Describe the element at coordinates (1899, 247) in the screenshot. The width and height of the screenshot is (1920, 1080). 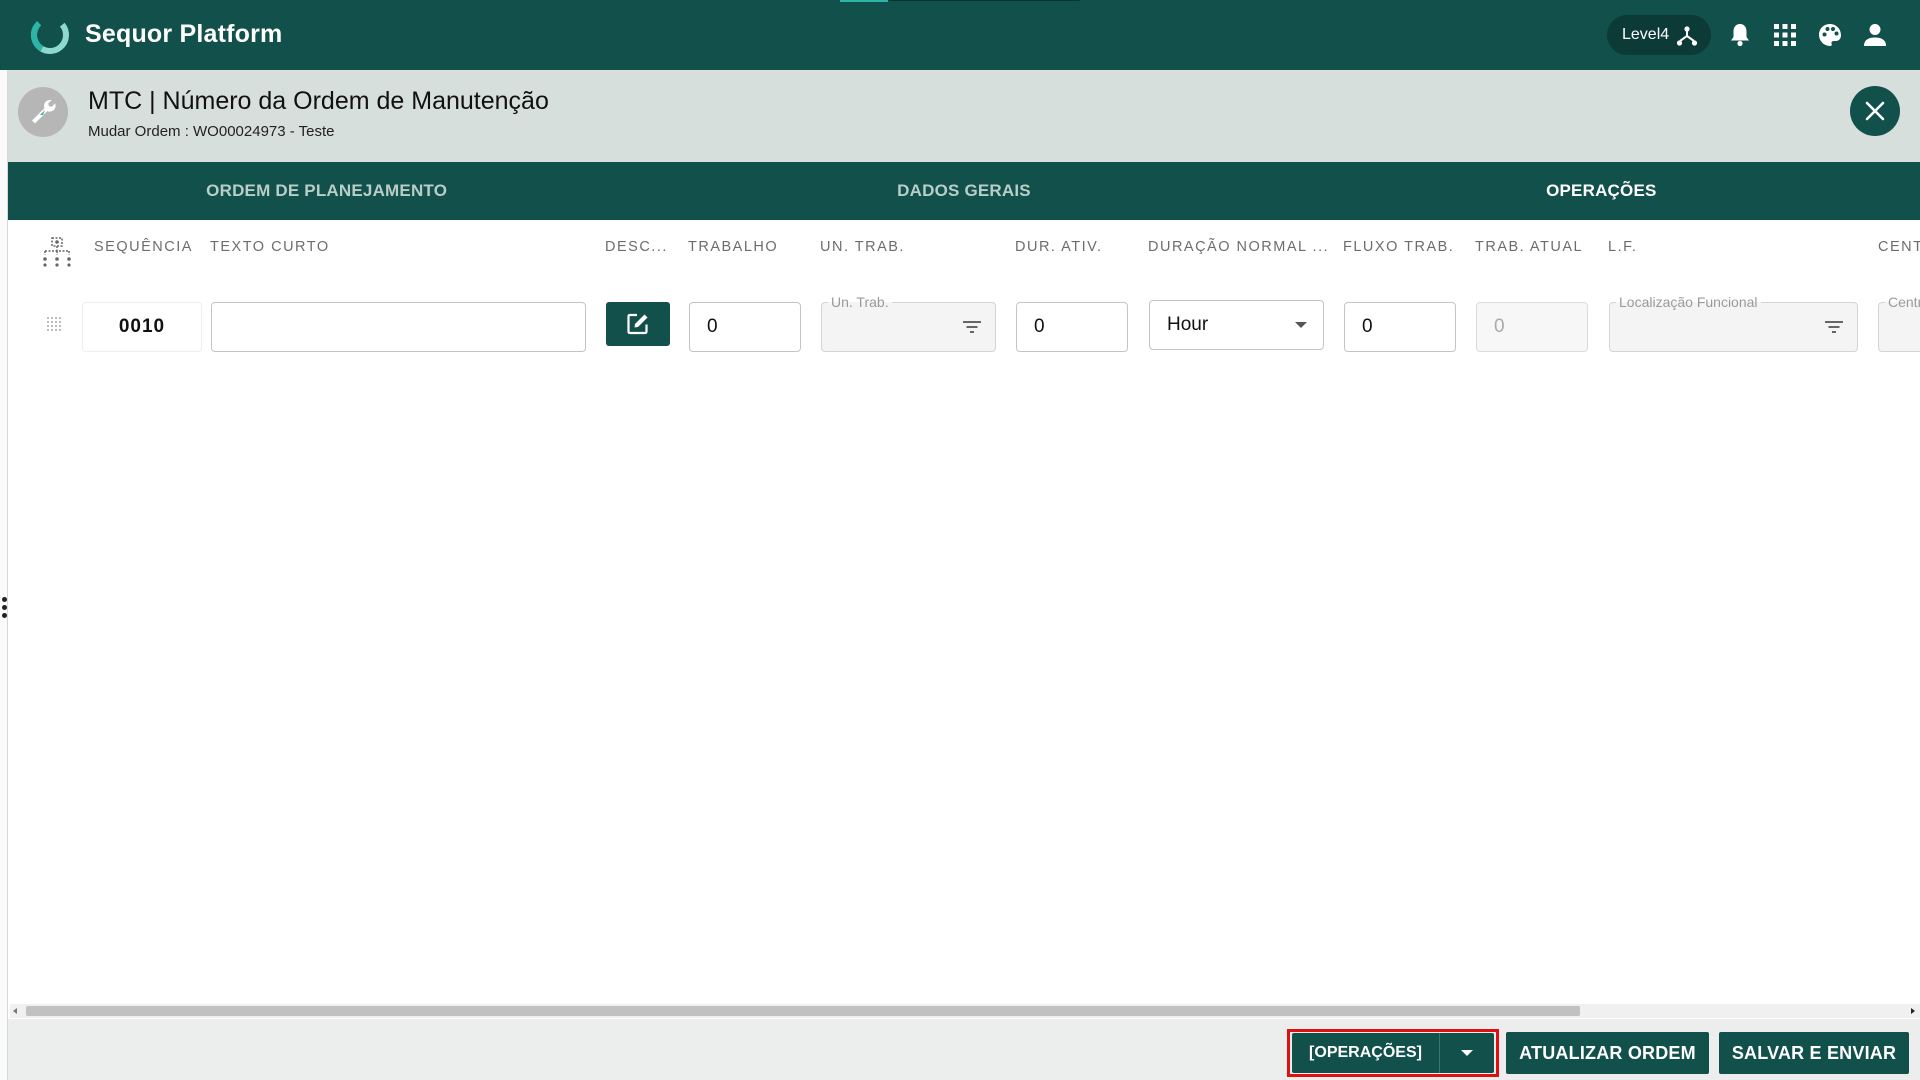
I see `column-header-cent: CENT` at that location.